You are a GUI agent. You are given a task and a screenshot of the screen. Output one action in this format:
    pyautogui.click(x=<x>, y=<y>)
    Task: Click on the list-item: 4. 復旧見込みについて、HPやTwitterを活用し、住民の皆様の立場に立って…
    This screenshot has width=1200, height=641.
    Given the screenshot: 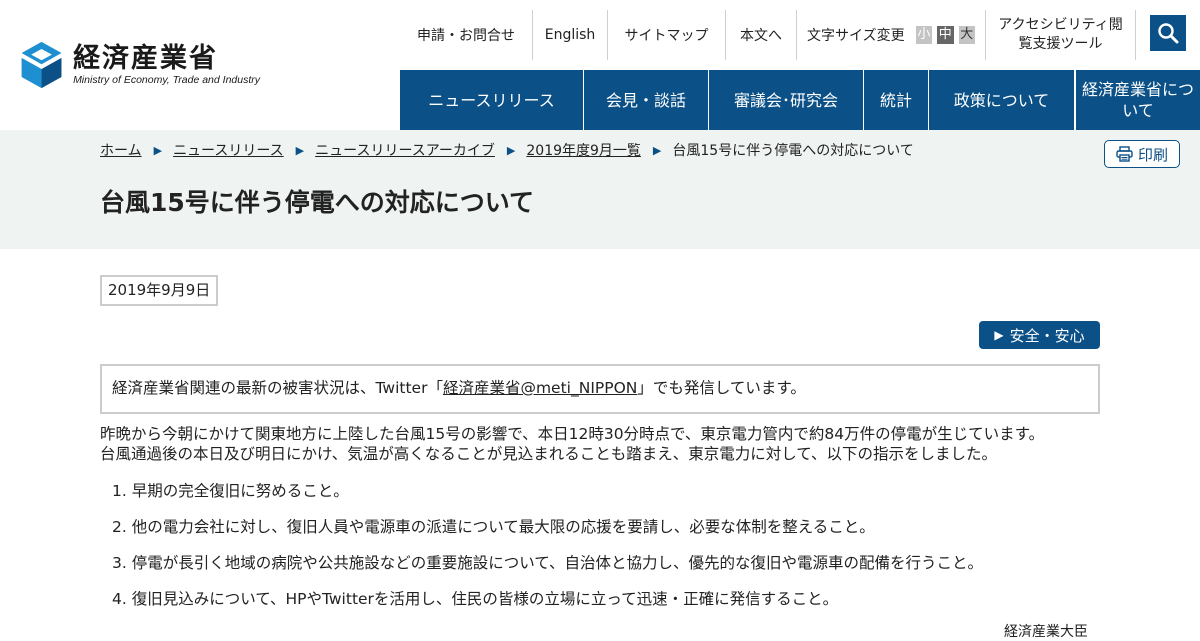 What is the action you would take?
    pyautogui.click(x=475, y=599)
    